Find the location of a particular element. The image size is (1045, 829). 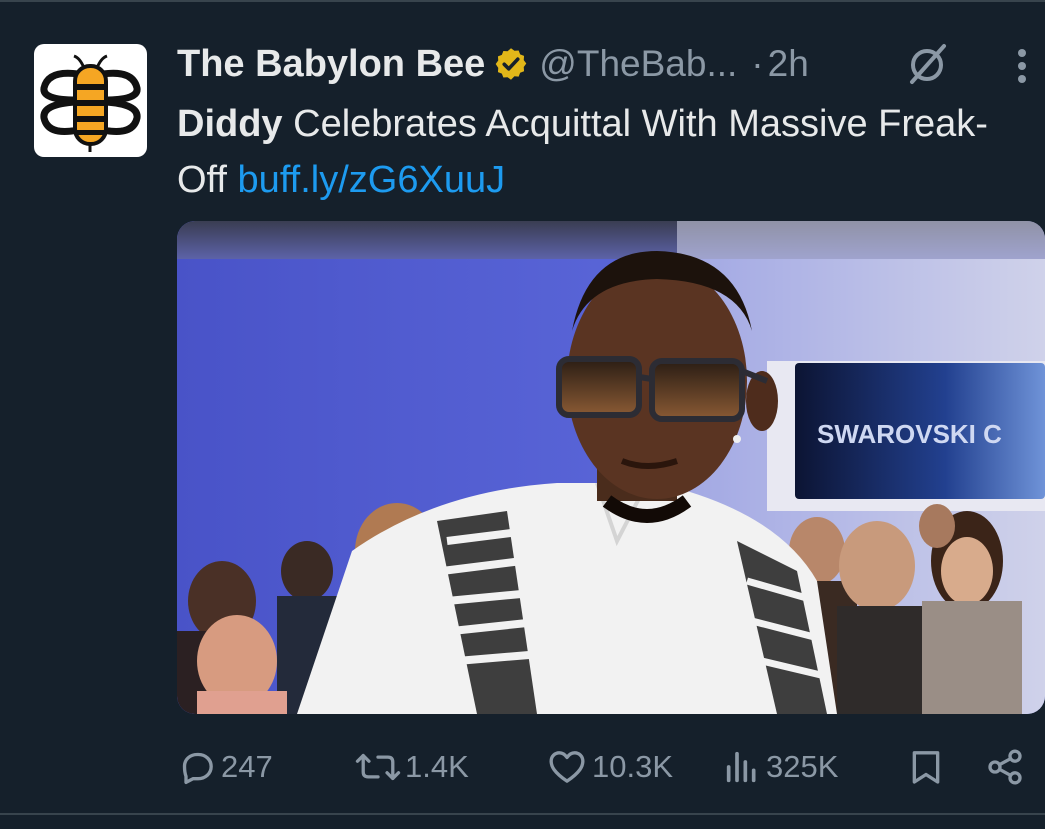

action-bar: 247 1.4K 10.3K 325K is located at coordinates (522, 767).